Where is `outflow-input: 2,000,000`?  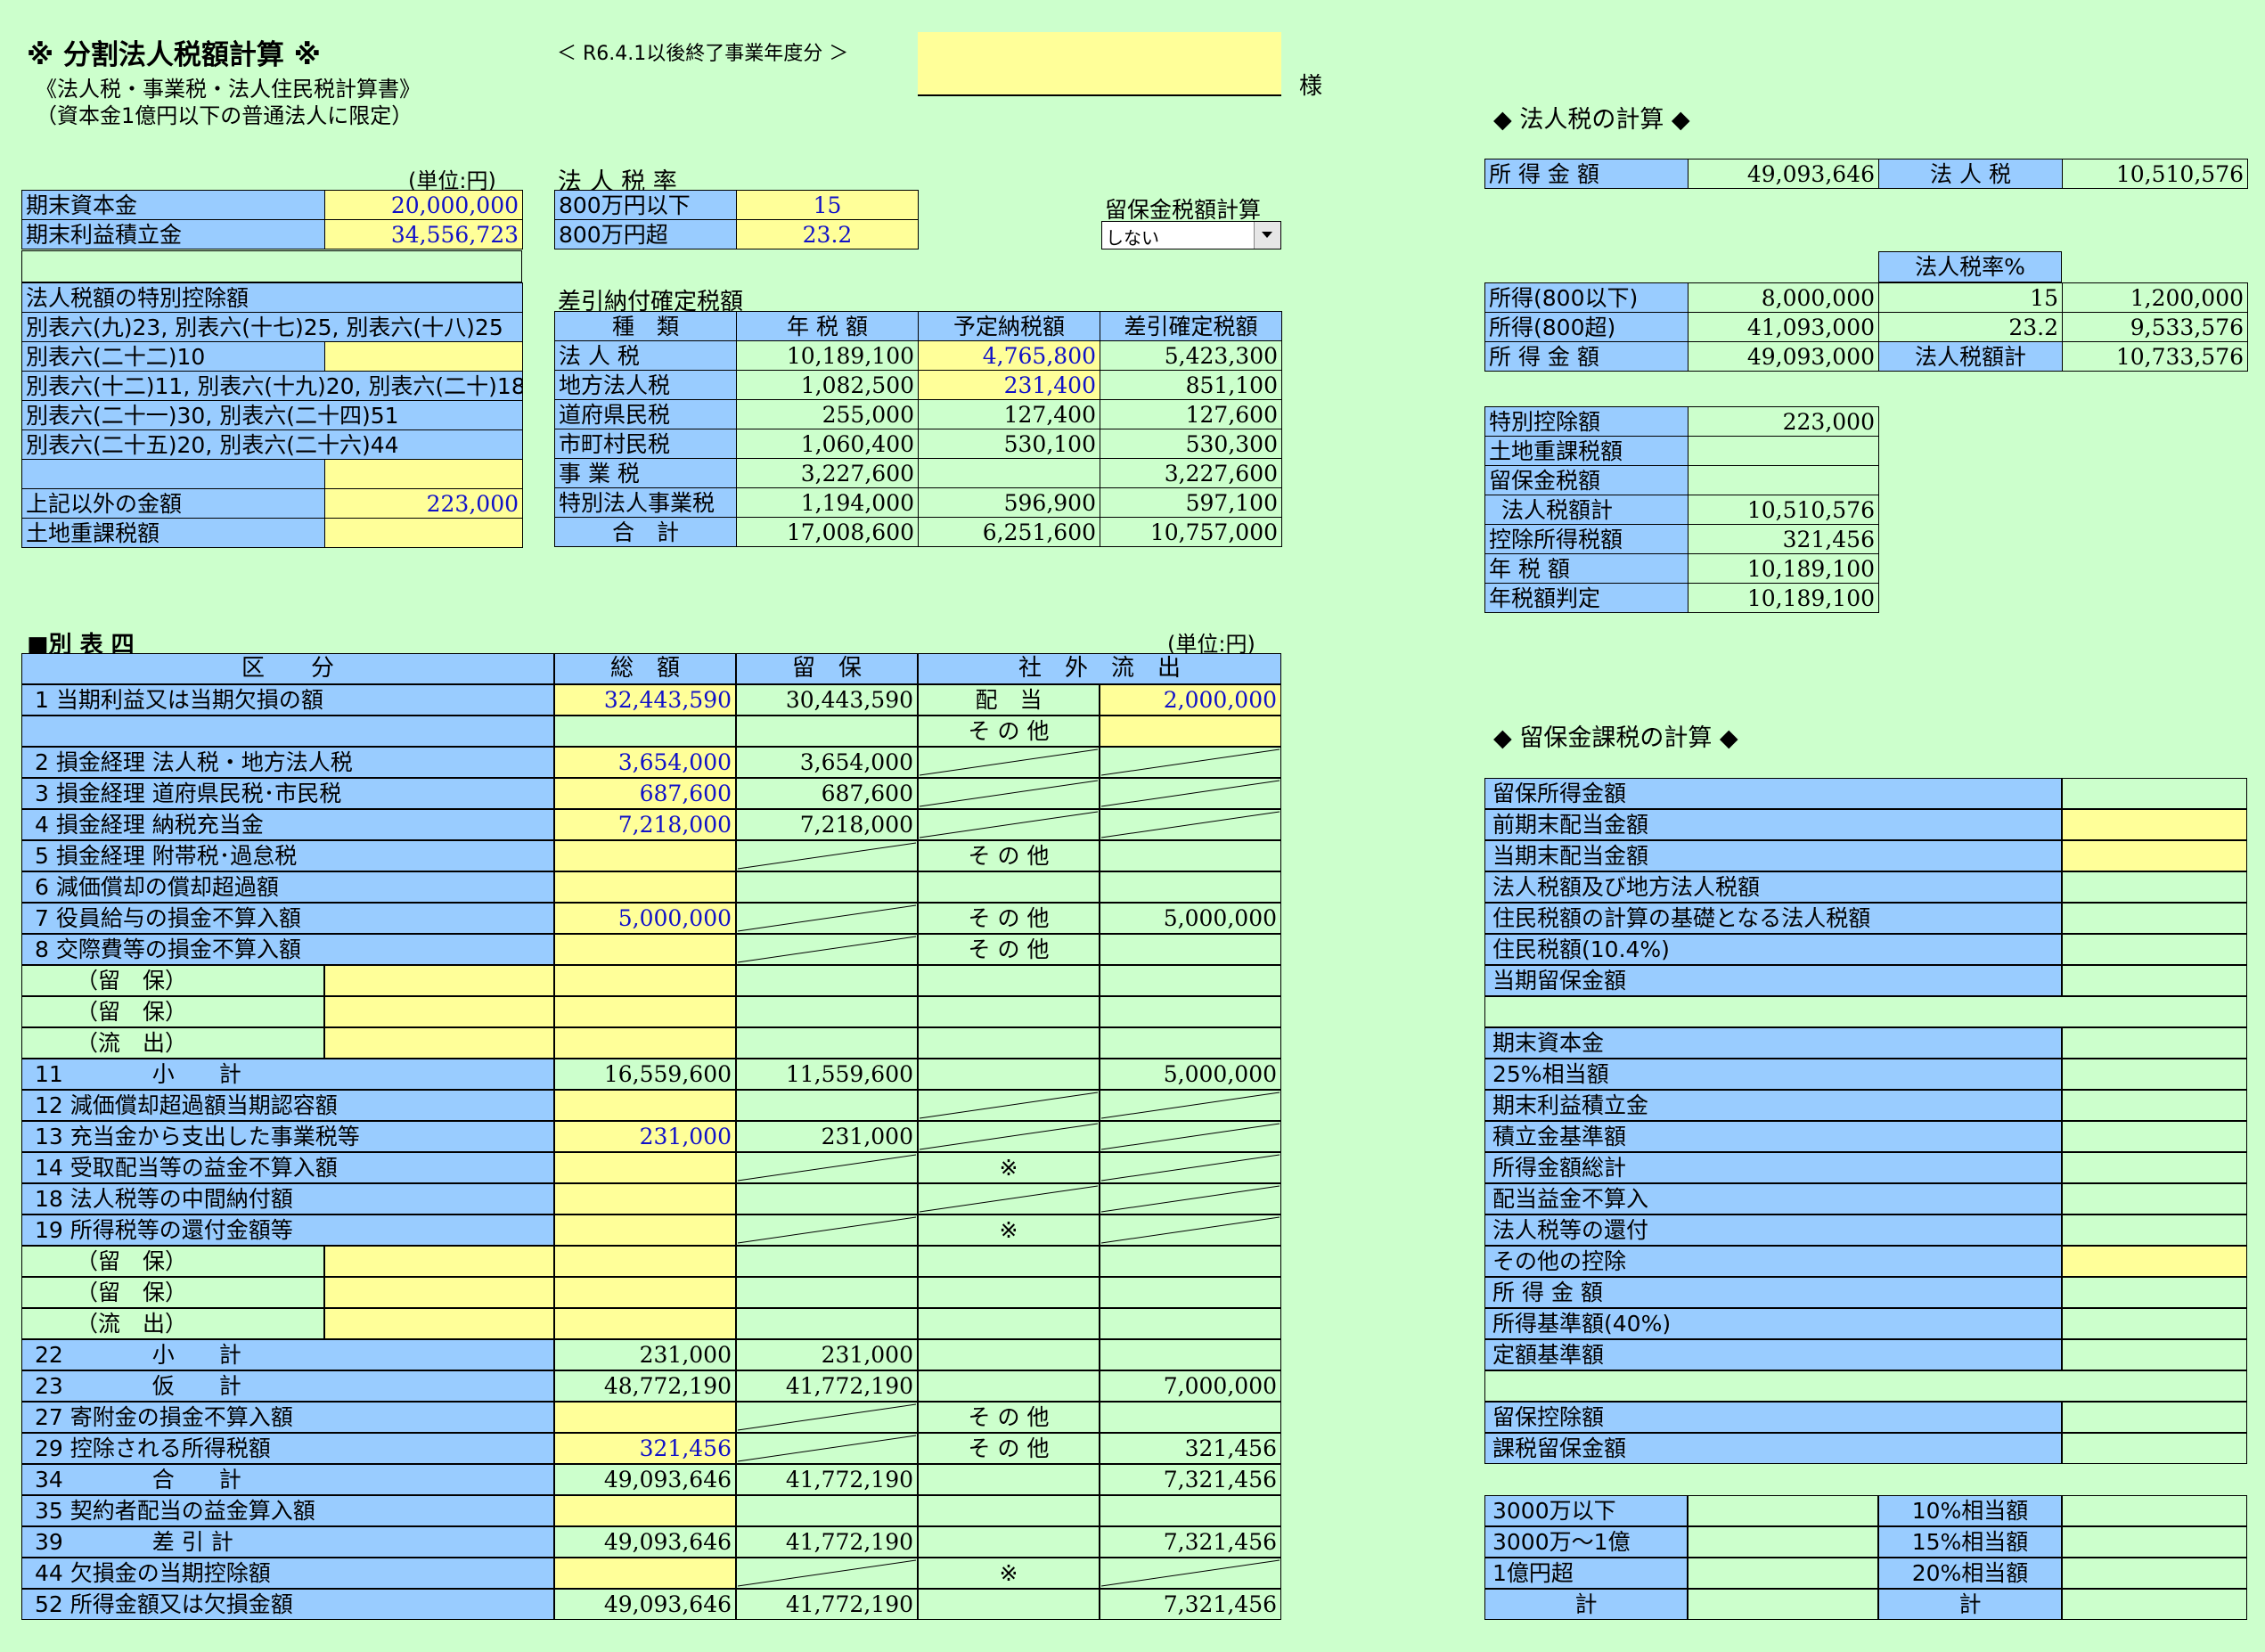 outflow-input: 2,000,000 is located at coordinates (1190, 700).